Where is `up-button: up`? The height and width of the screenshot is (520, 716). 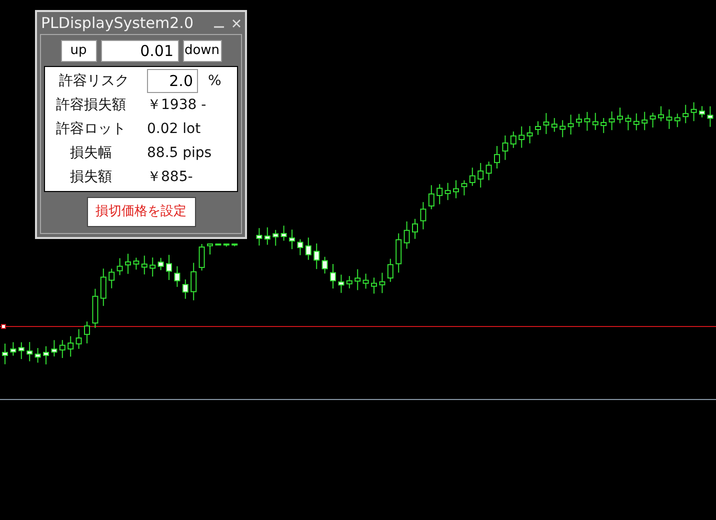
up-button: up is located at coordinates (78, 51).